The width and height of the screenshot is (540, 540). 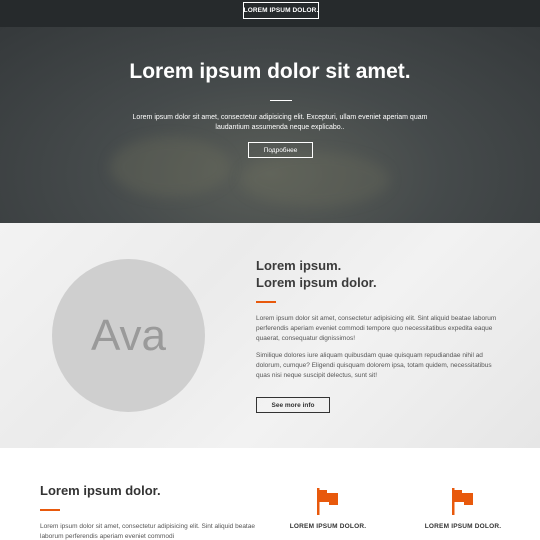 What do you see at coordinates (266, 302) in the screenshot?
I see `about-divider` at bounding box center [266, 302].